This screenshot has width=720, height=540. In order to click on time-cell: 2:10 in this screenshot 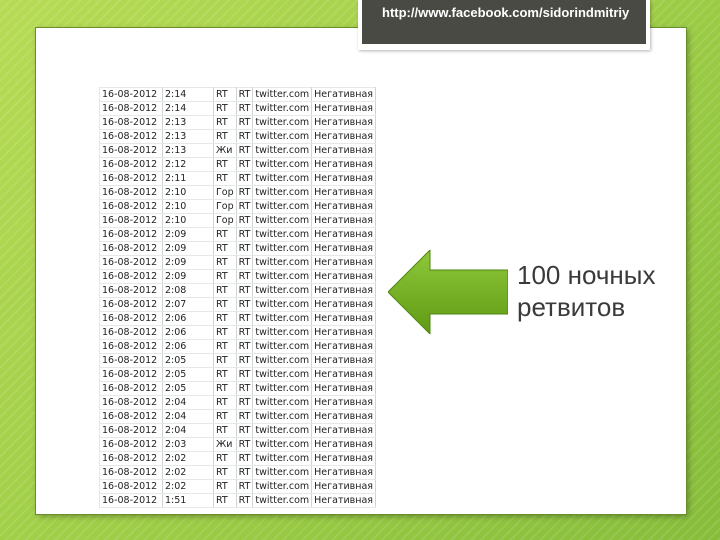, I will do `click(188, 192)`.